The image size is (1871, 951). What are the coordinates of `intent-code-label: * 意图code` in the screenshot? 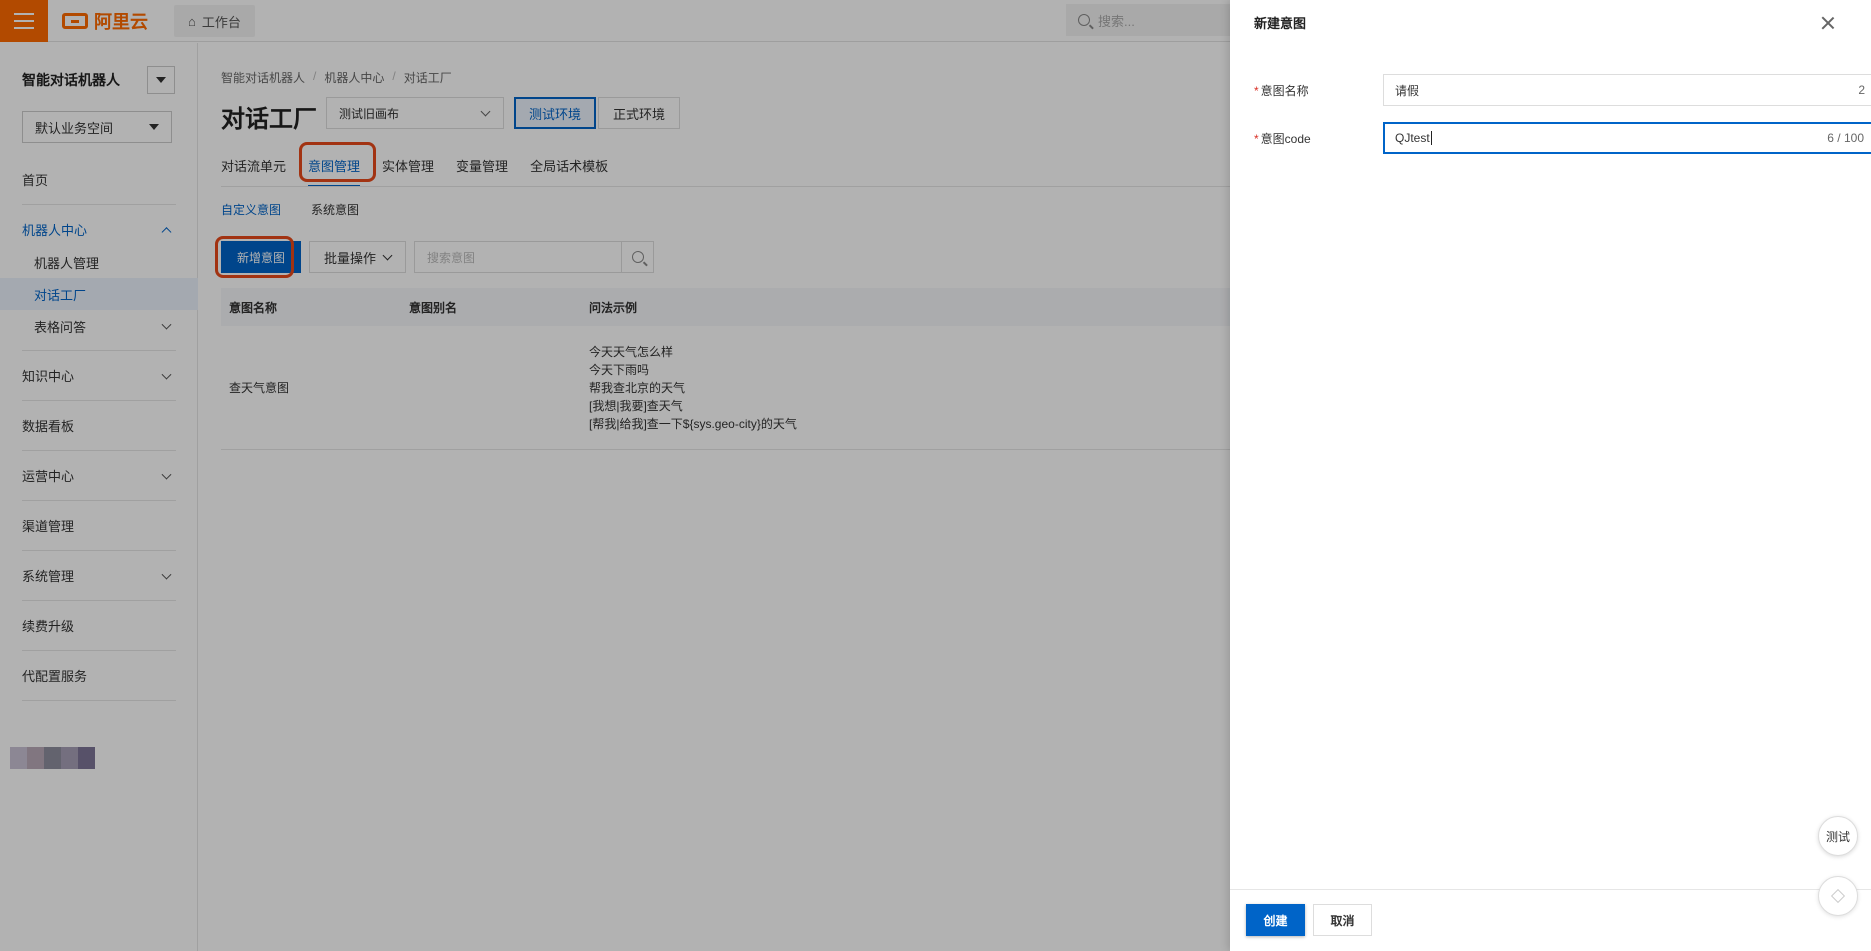 It's located at (1304, 138).